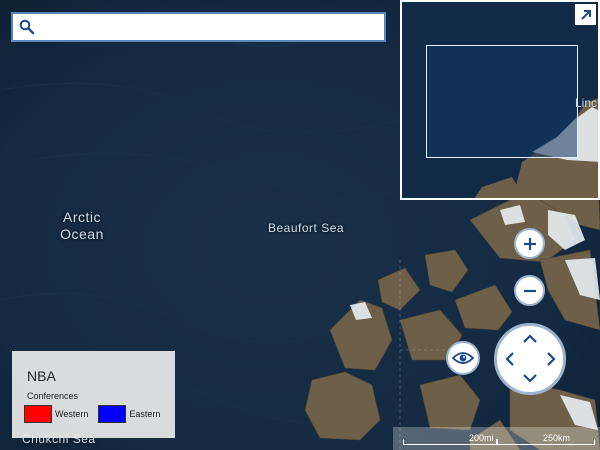  I want to click on arctic-ocean-label: Arctic Ocean, so click(82, 226).